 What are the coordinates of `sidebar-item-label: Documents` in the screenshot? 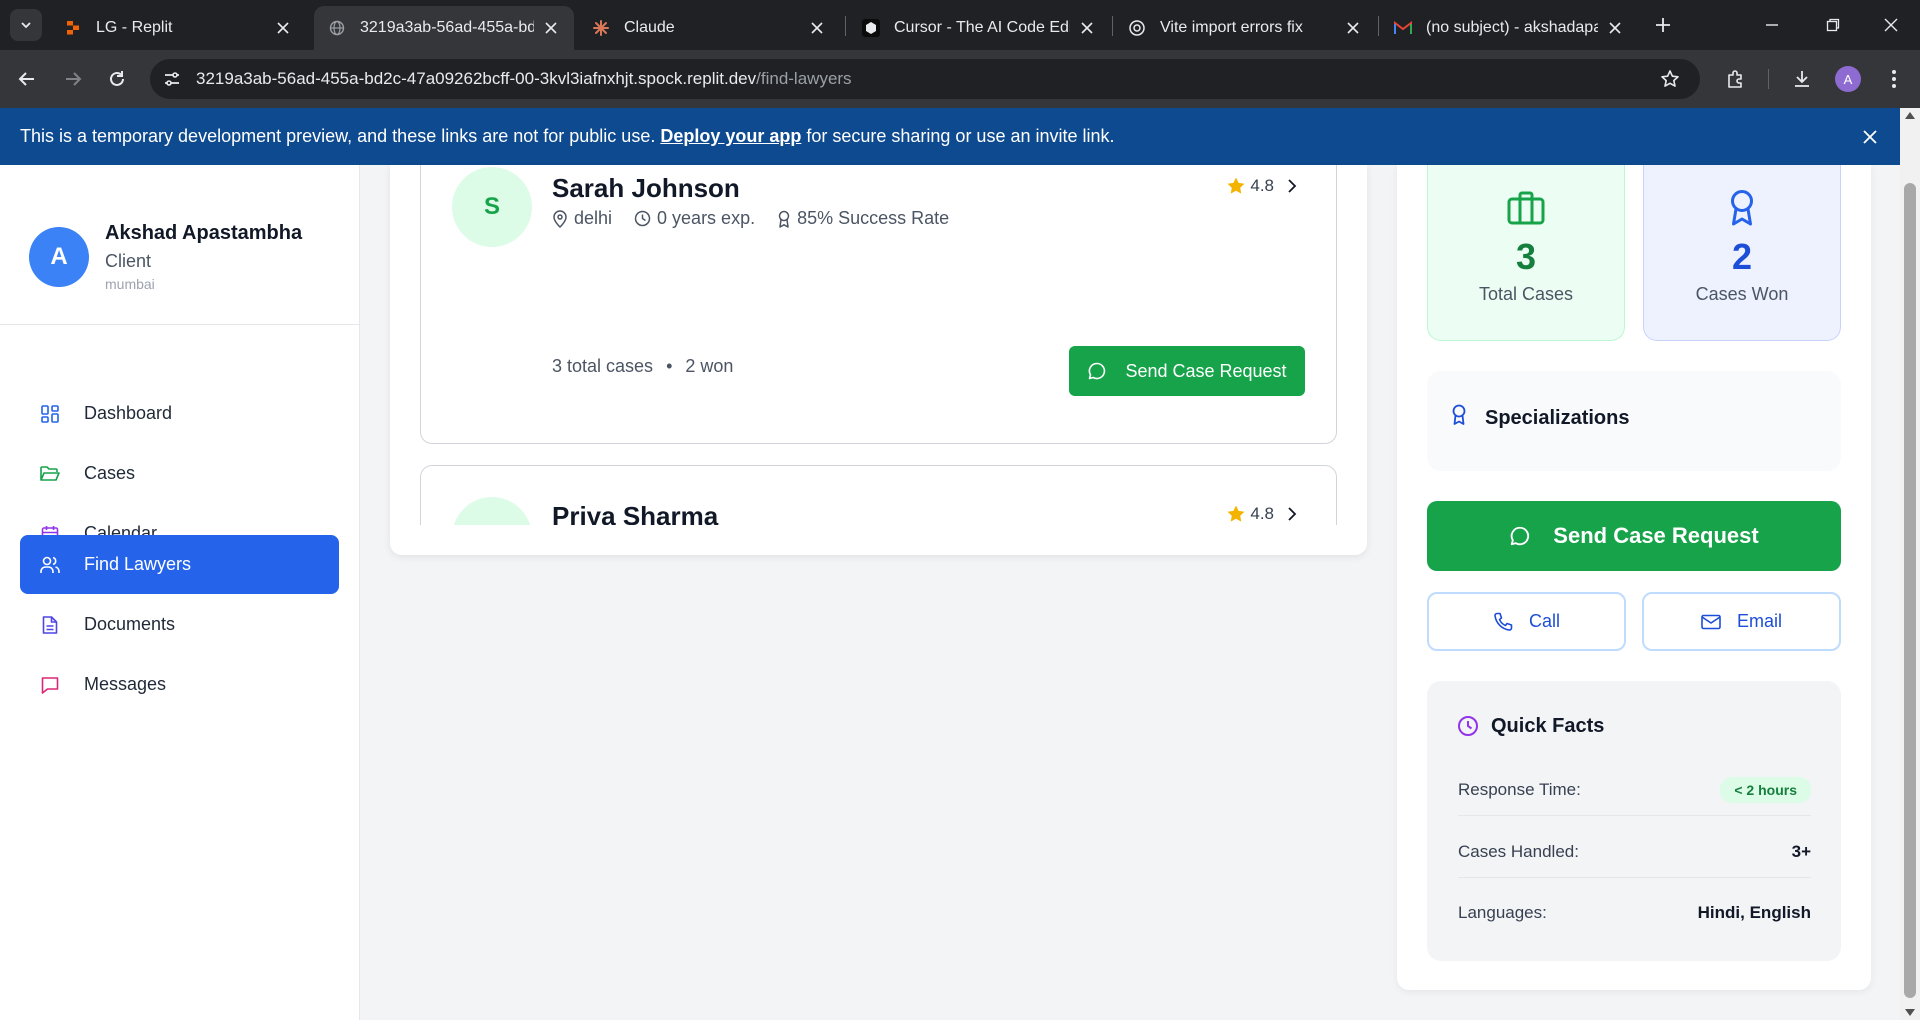 It's located at (130, 624).